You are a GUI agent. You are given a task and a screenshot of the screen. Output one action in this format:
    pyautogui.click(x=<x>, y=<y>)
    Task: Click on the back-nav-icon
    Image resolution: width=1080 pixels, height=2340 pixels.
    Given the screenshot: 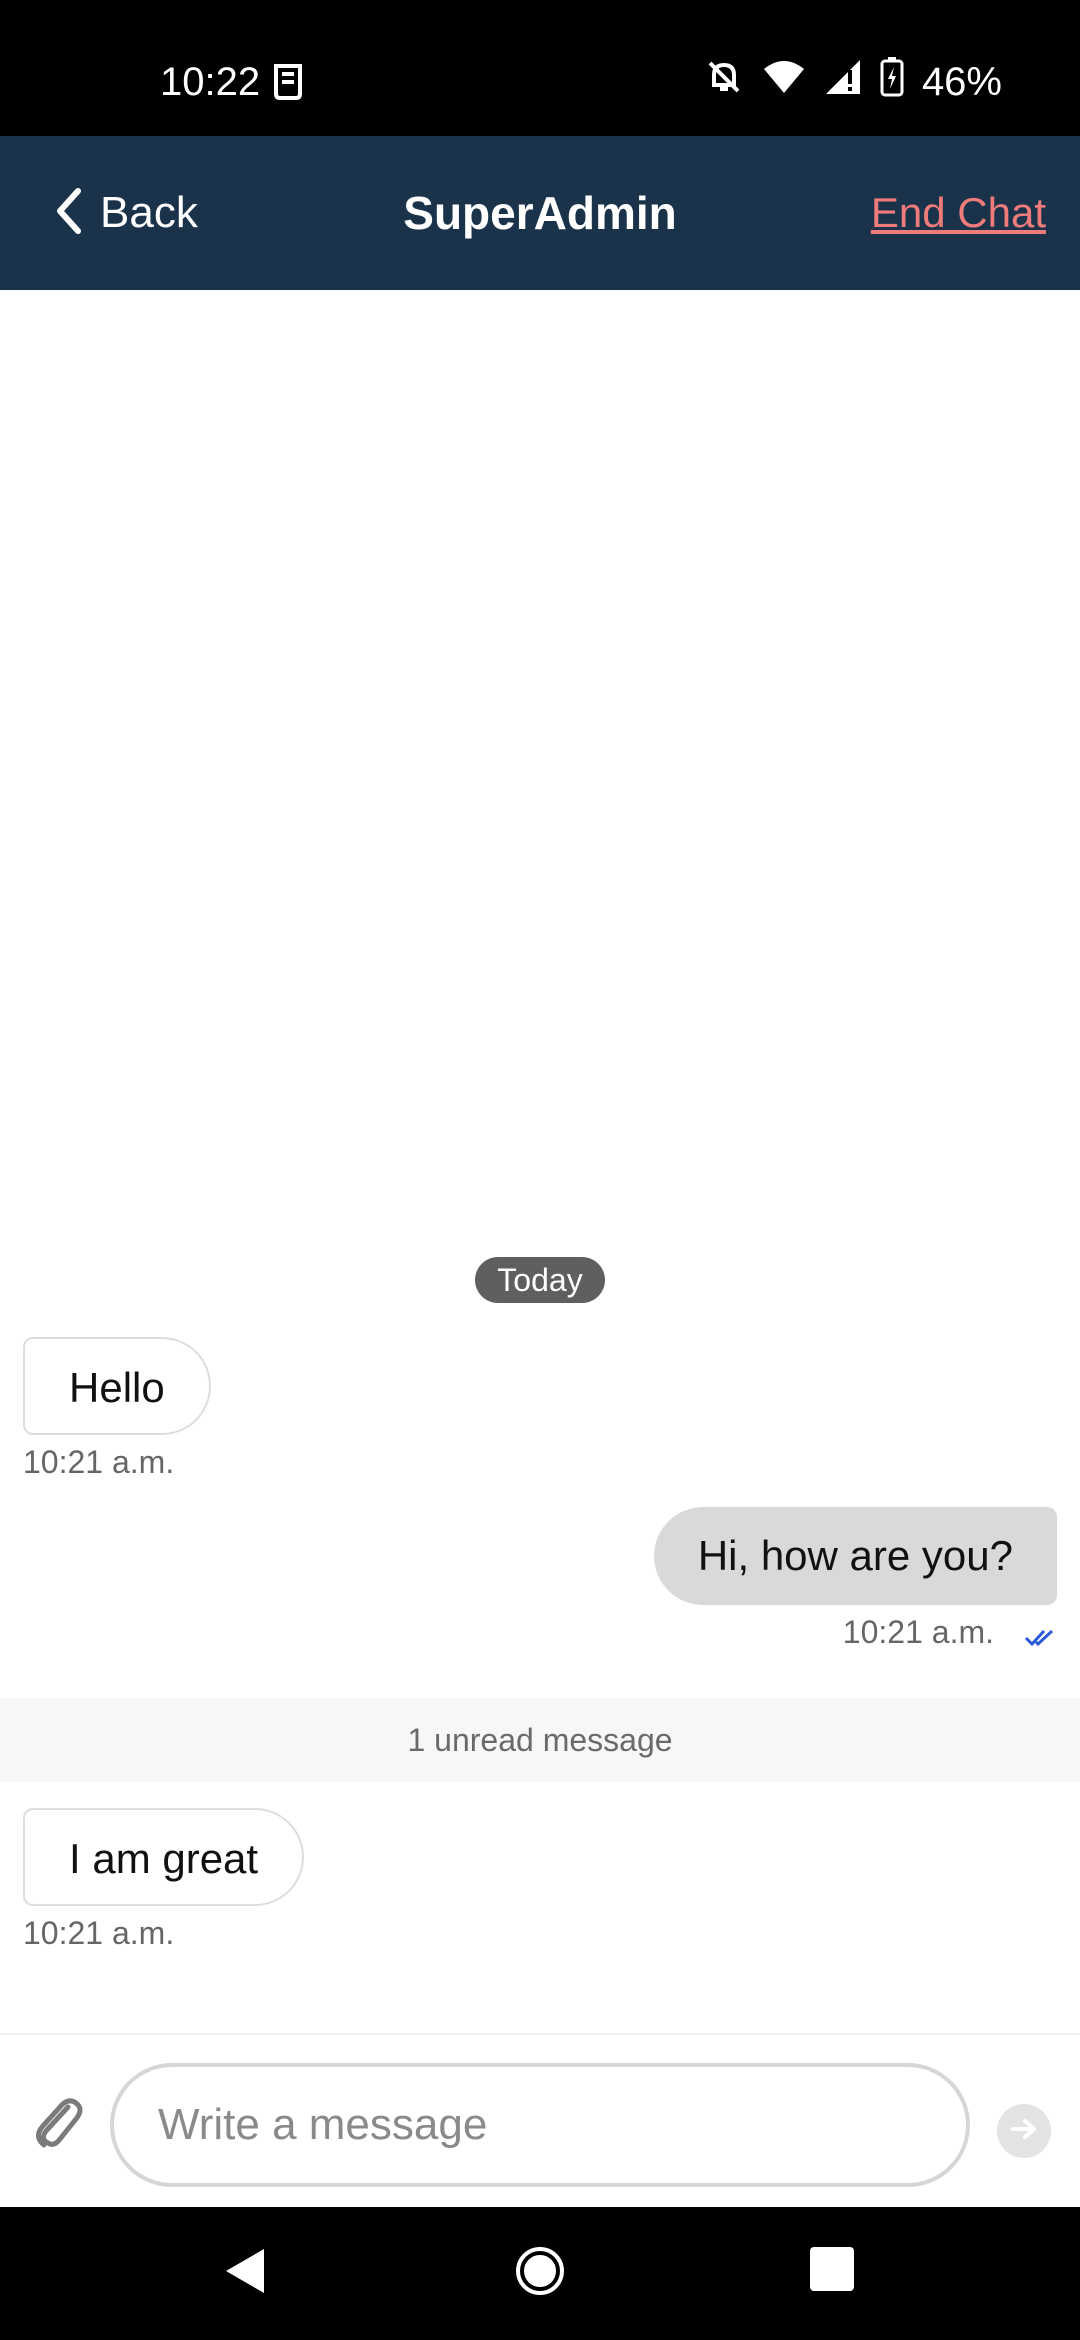 What is the action you would take?
    pyautogui.click(x=244, y=2273)
    